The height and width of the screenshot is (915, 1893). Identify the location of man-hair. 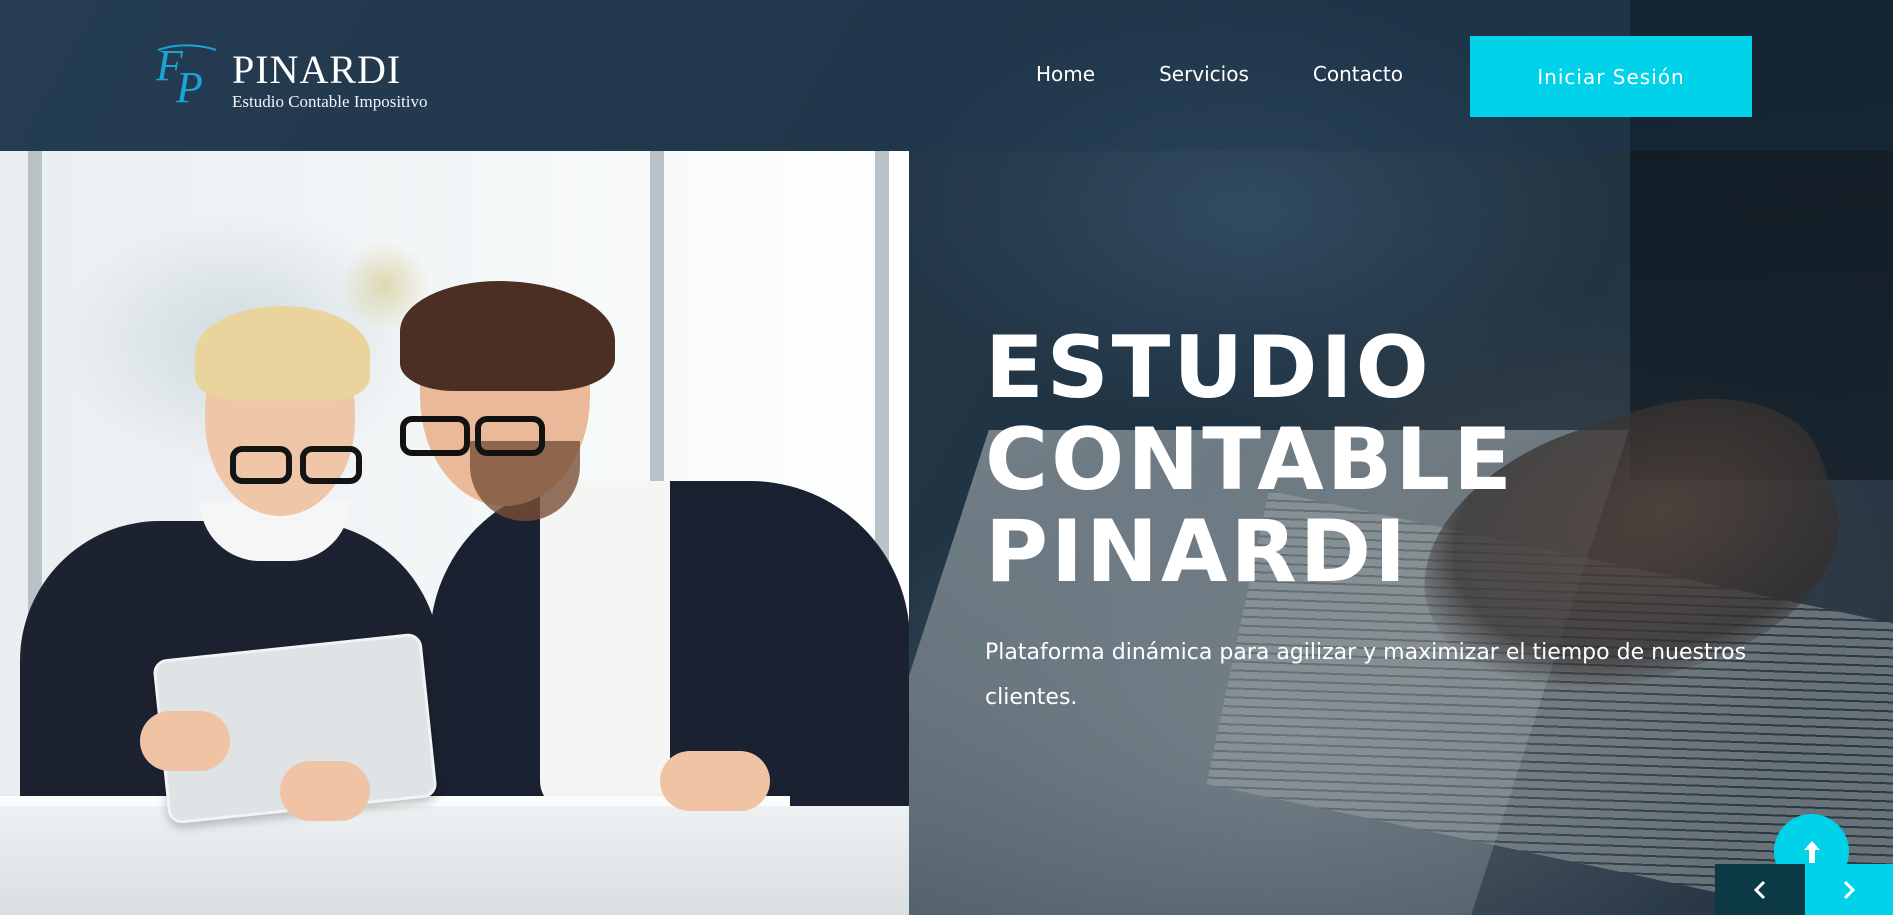
(507, 336).